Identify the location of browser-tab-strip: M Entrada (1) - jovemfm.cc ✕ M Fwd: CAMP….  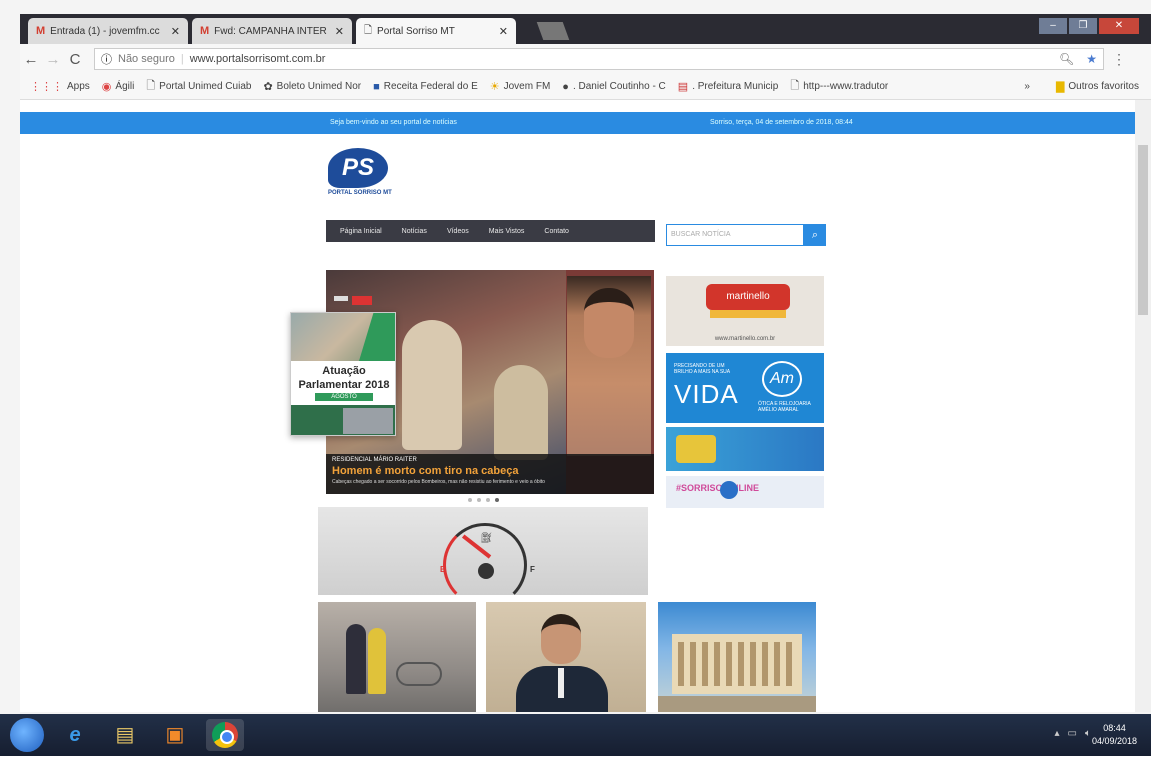
(585, 29).